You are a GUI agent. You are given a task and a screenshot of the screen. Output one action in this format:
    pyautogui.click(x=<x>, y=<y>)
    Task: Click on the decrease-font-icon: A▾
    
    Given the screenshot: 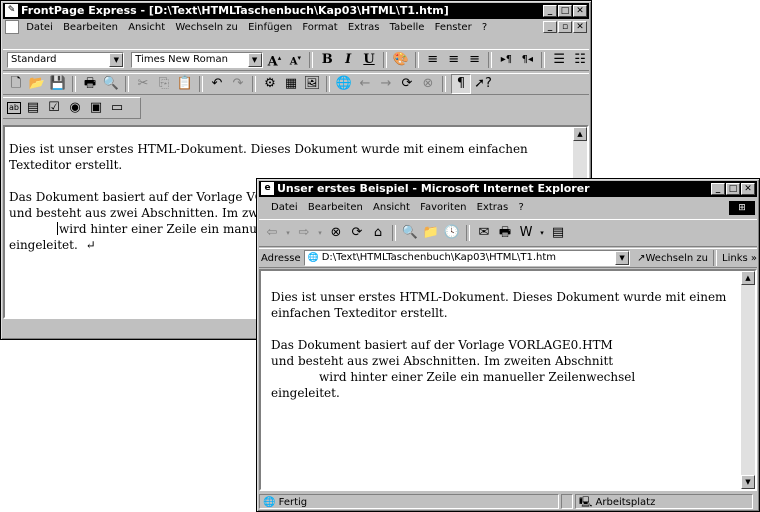 What is the action you would take?
    pyautogui.click(x=295, y=60)
    